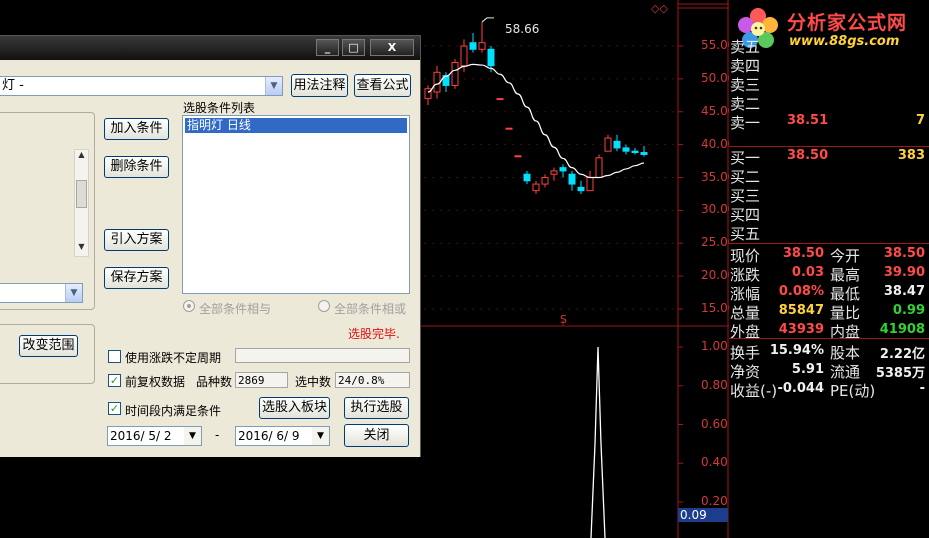  I want to click on maximize-button: □, so click(353, 47).